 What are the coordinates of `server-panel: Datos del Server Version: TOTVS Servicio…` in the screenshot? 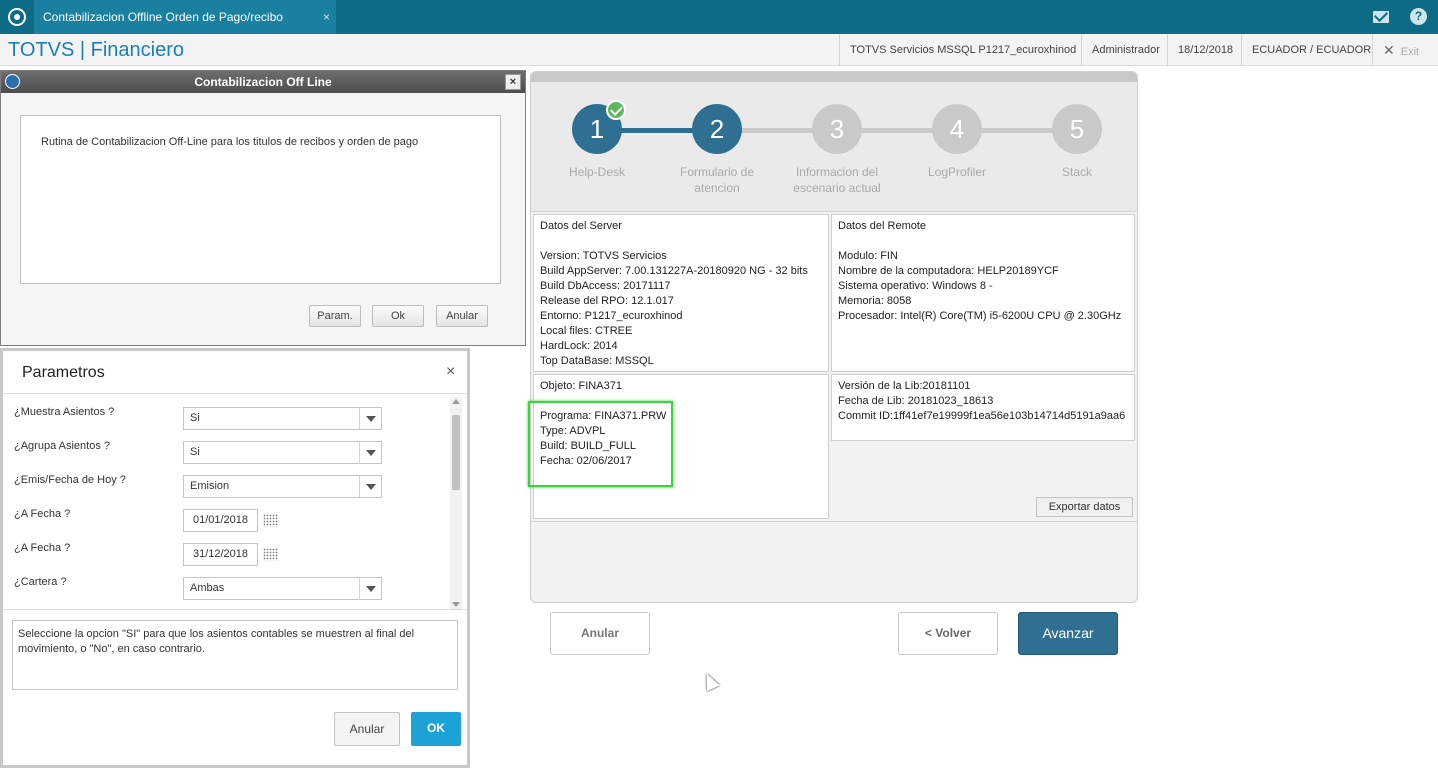 It's located at (681, 293).